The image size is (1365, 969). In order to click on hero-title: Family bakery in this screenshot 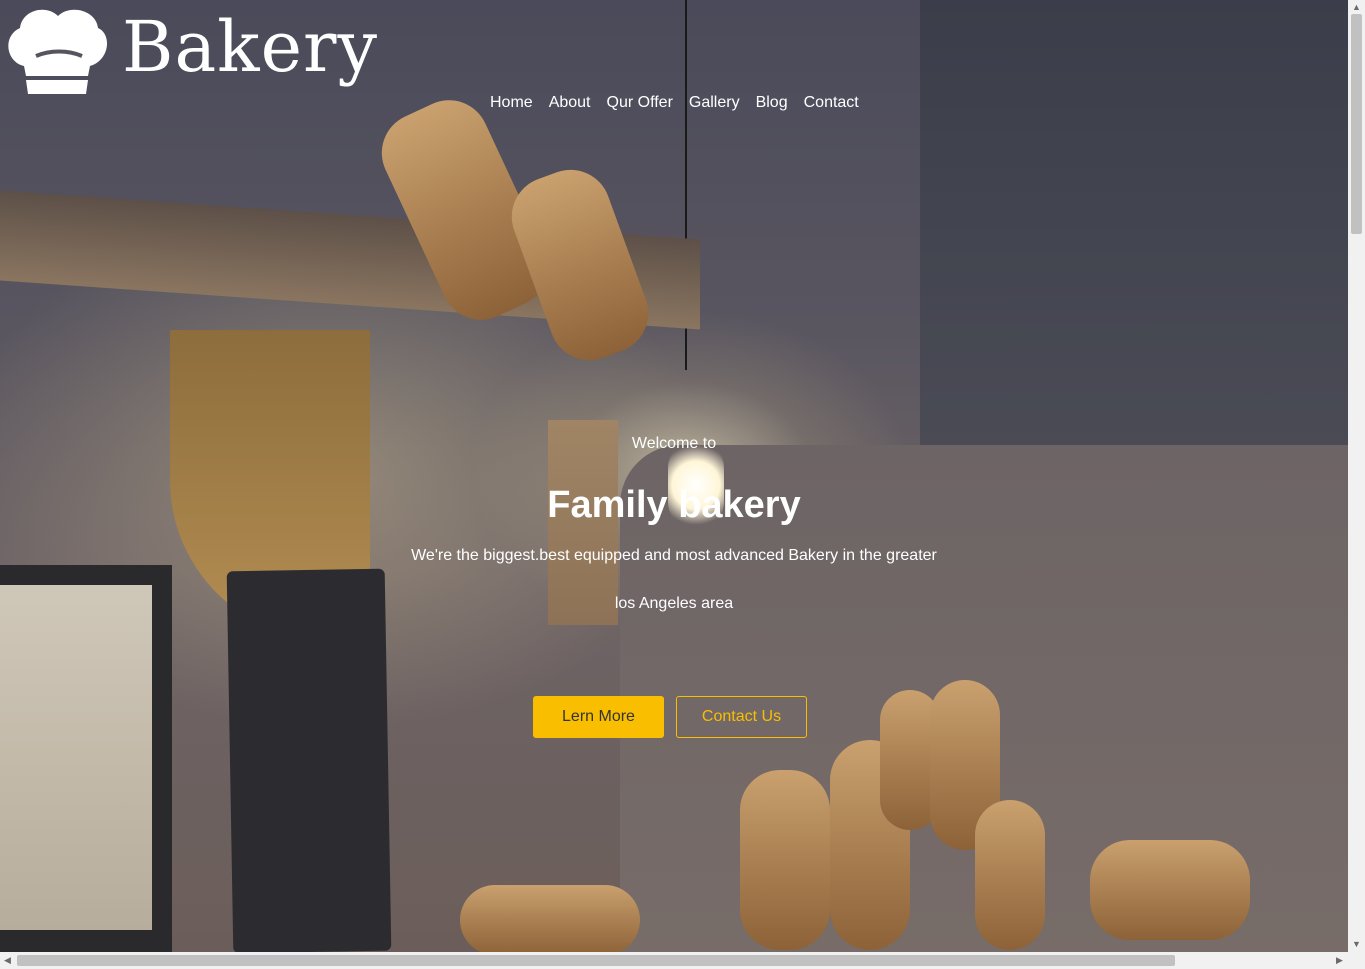, I will do `click(674, 505)`.